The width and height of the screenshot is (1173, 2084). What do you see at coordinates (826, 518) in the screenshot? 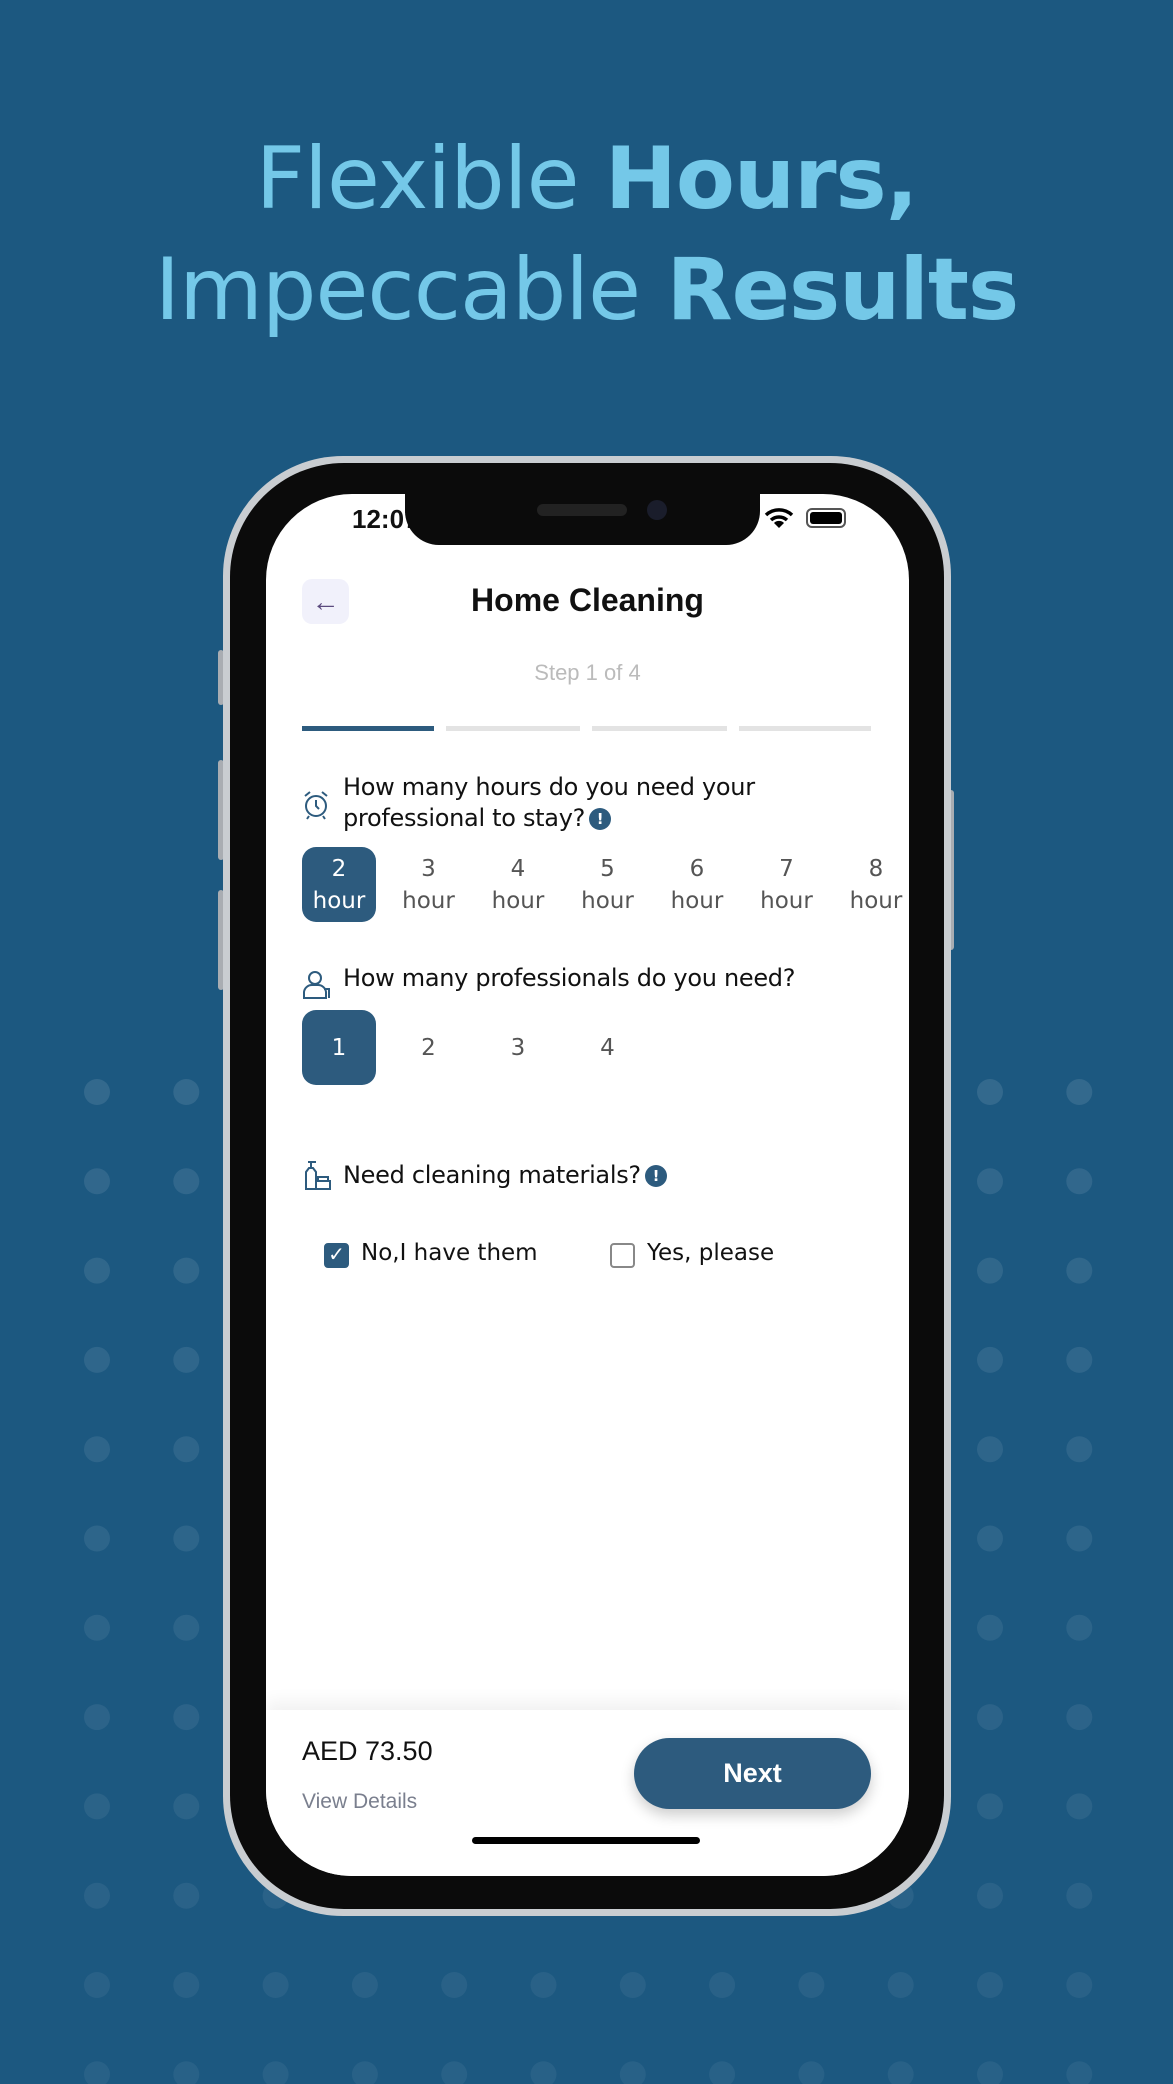
I see `battery-icon` at bounding box center [826, 518].